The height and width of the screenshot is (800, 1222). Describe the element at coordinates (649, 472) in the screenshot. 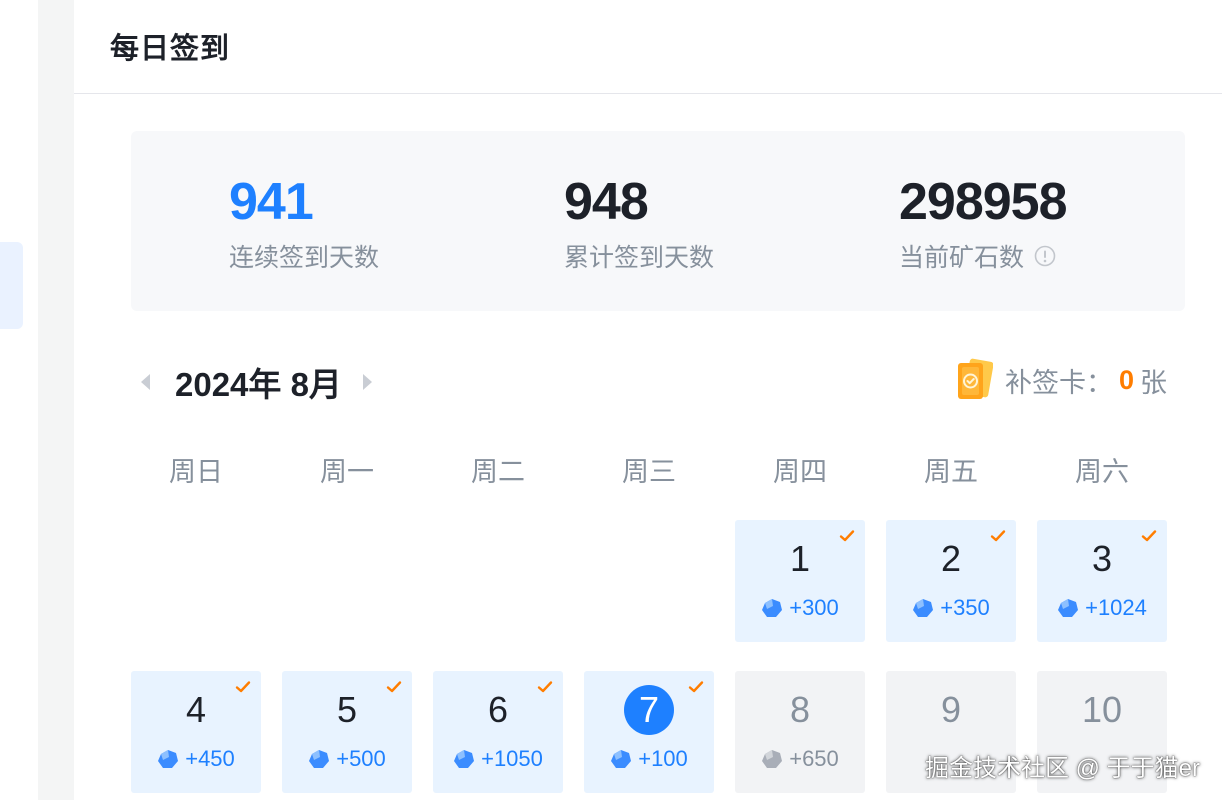

I see `weekday-label: 周三` at that location.